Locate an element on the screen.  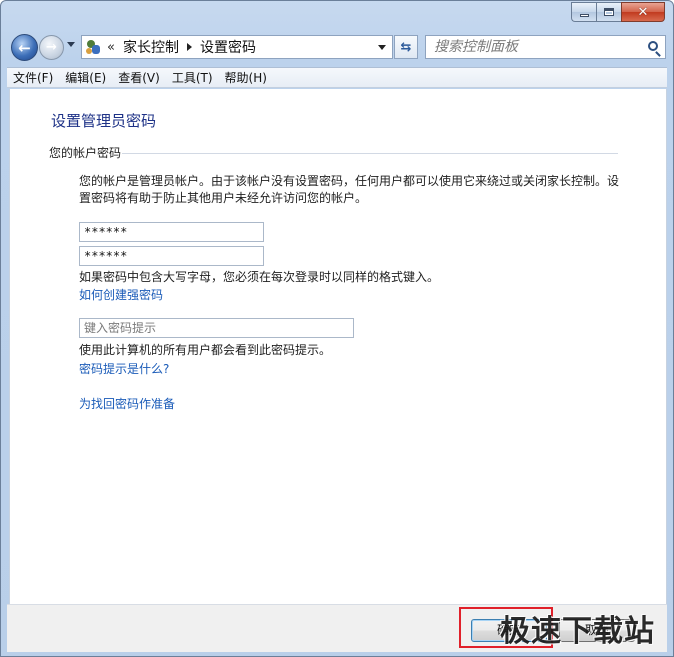
menu-file: 文件(F) is located at coordinates (33, 77).